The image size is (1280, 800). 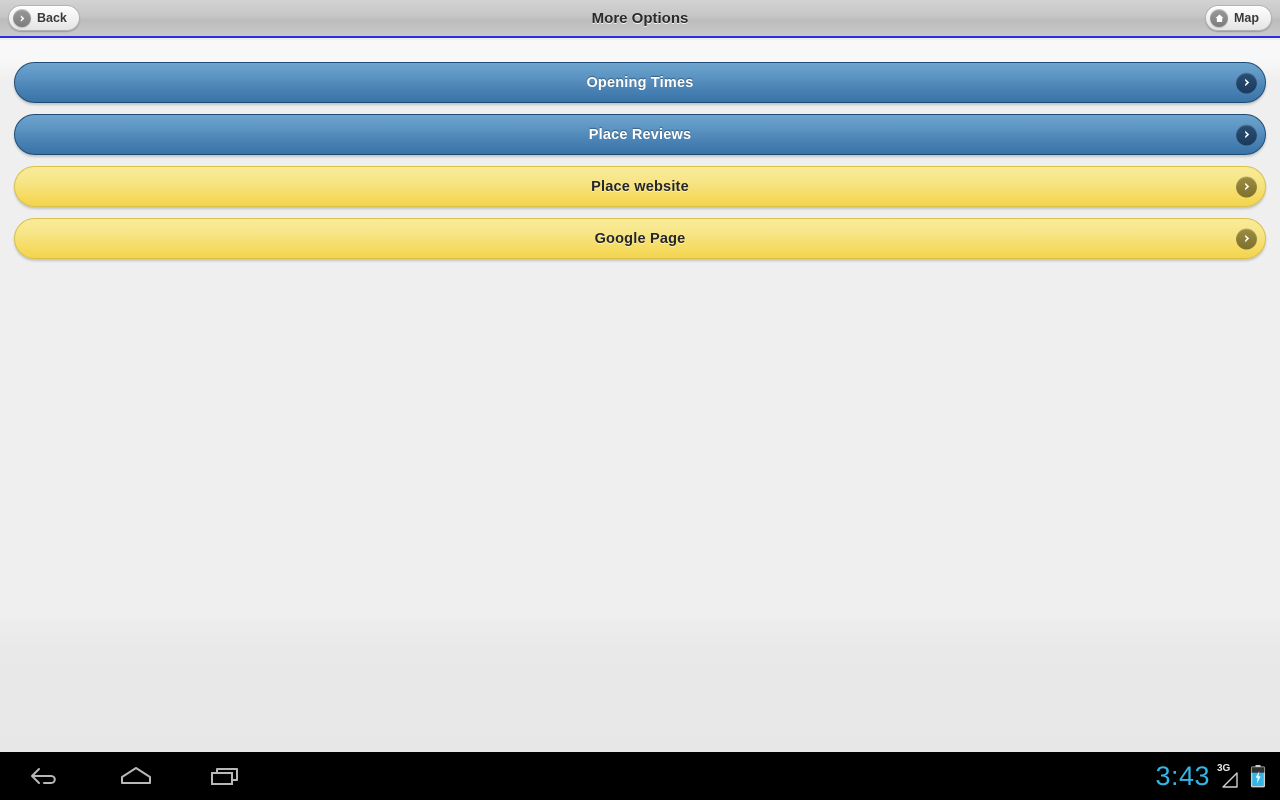 What do you see at coordinates (1182, 775) in the screenshot?
I see `status-clock: 3:43` at bounding box center [1182, 775].